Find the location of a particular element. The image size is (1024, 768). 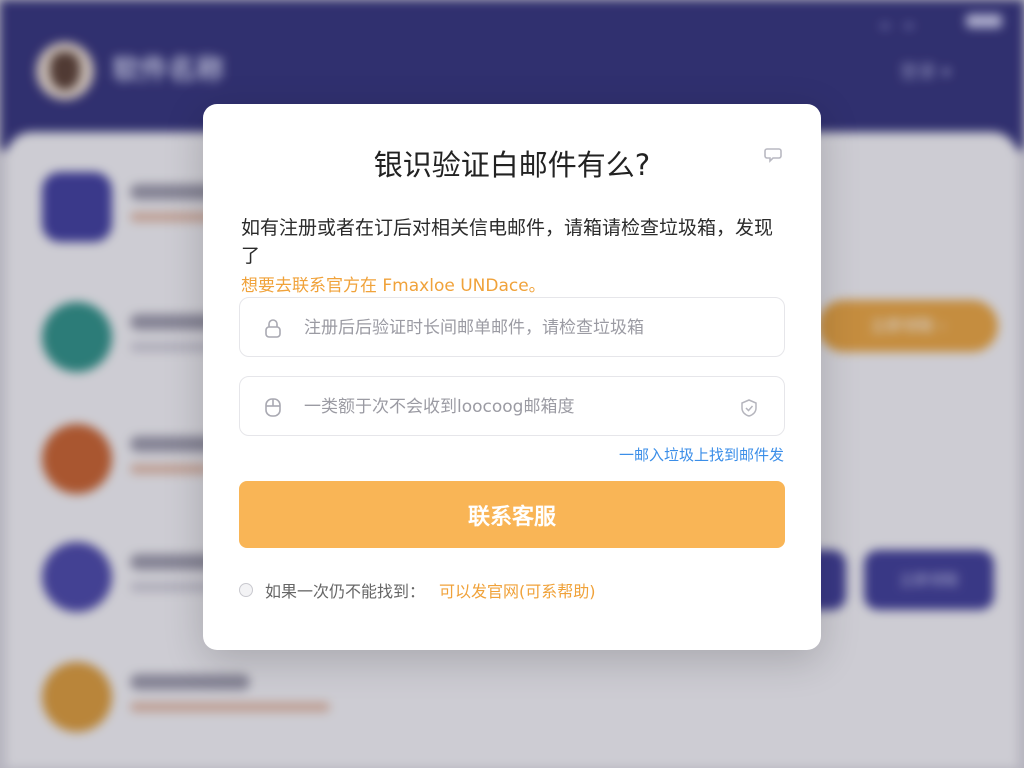

radio-dot-icon is located at coordinates (246, 590).